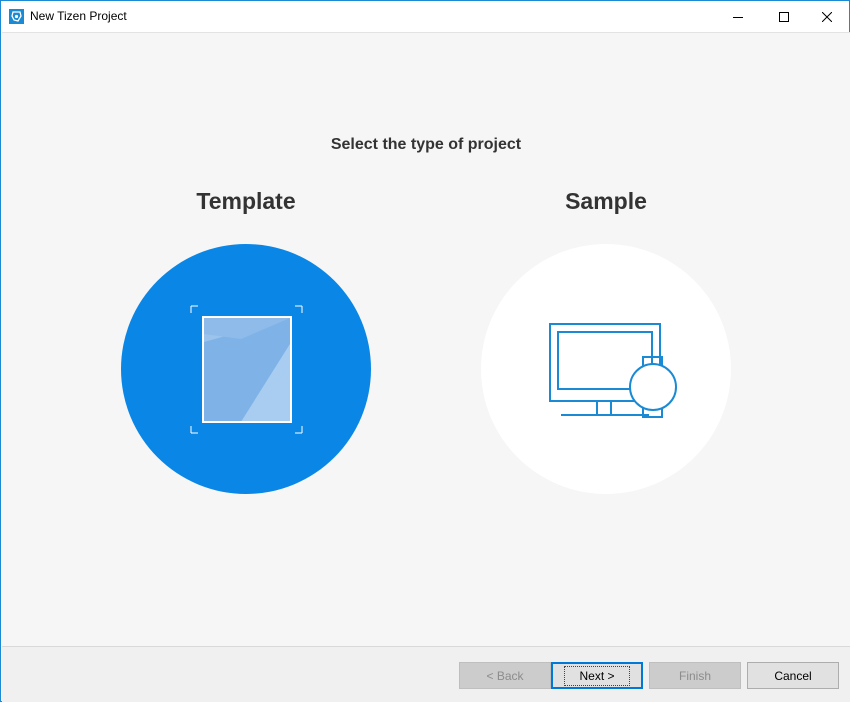  I want to click on minimize-icon, so click(738, 17).